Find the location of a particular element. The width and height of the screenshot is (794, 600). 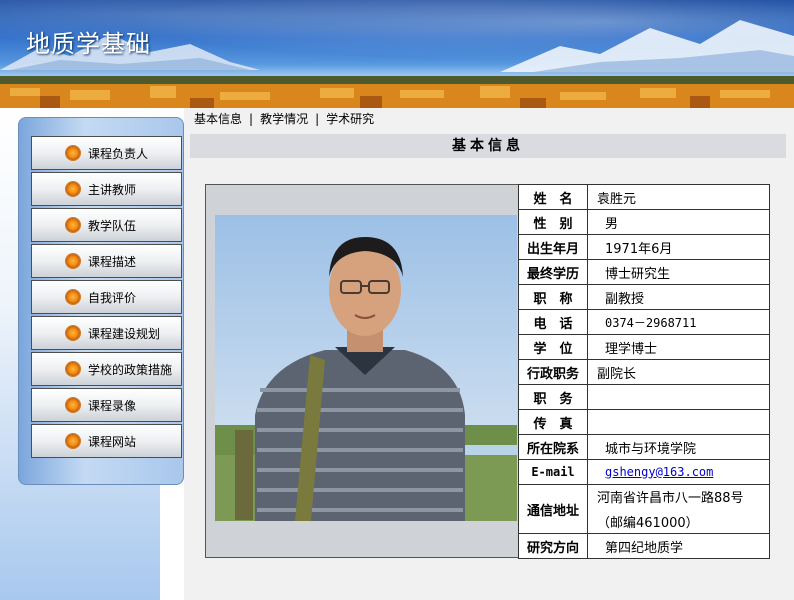

postcode-line: （邮编461000） is located at coordinates (648, 523).